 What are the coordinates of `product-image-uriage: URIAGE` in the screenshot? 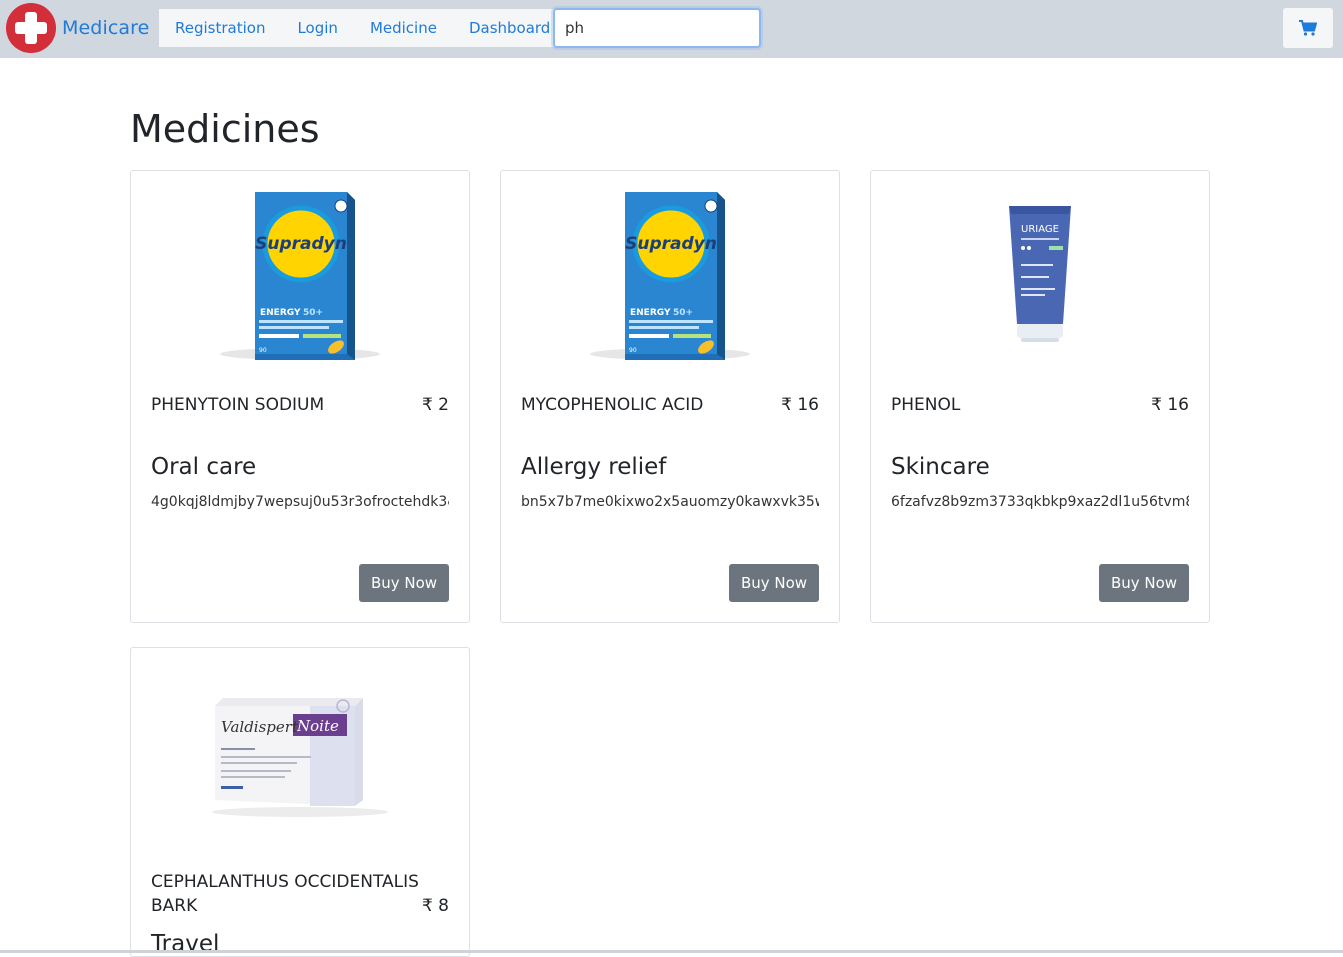 It's located at (1040, 276).